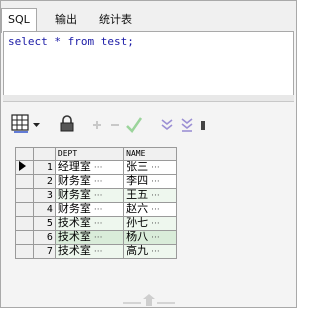 The width and height of the screenshot is (320, 310). I want to click on cell-name-value: 杨八, so click(137, 236).